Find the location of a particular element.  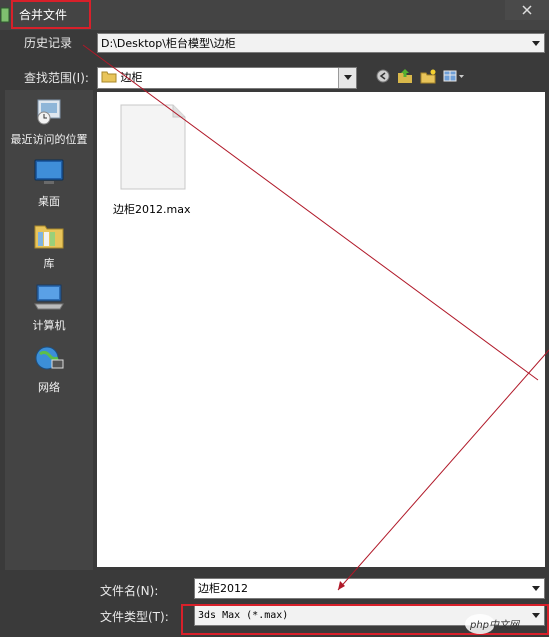

watermark-logo: php中文网 is located at coordinates (493, 624).